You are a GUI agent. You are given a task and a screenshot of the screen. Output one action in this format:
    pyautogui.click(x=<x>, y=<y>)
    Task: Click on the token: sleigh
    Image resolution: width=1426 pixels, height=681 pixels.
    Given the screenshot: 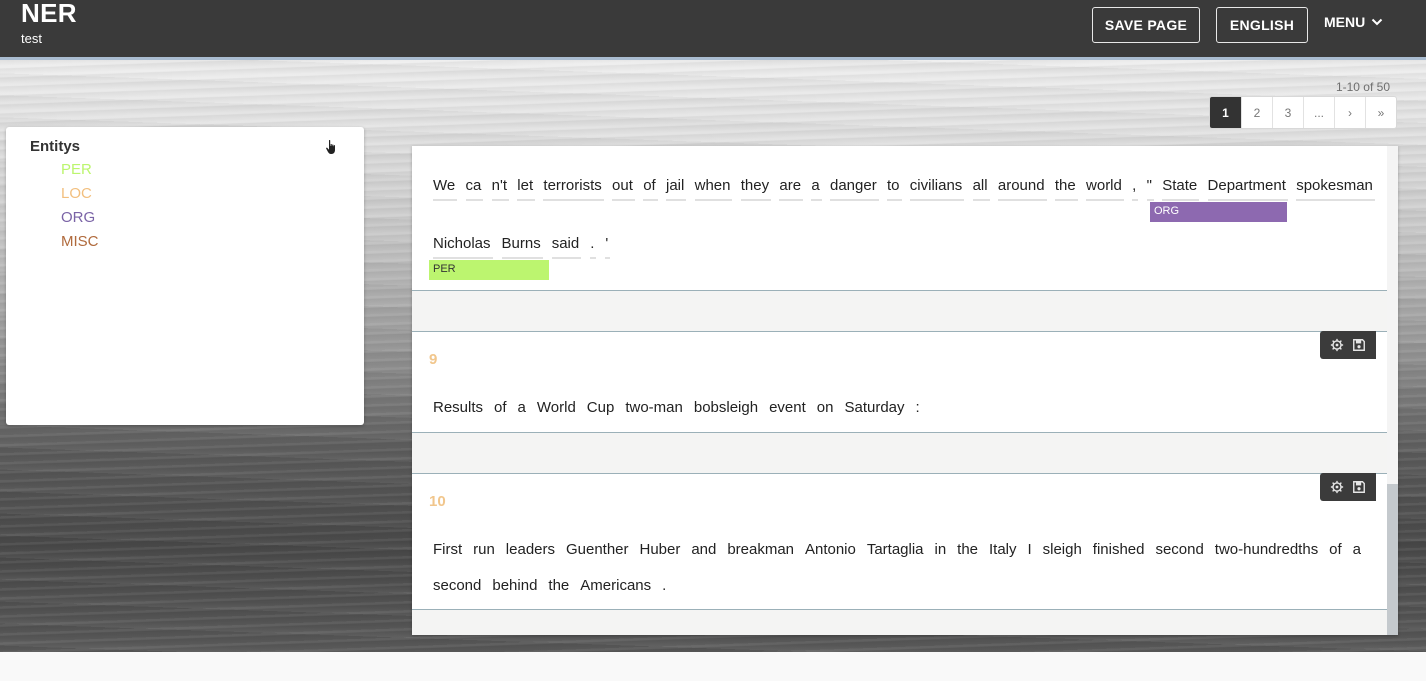 What is the action you would take?
    pyautogui.click(x=1063, y=552)
    